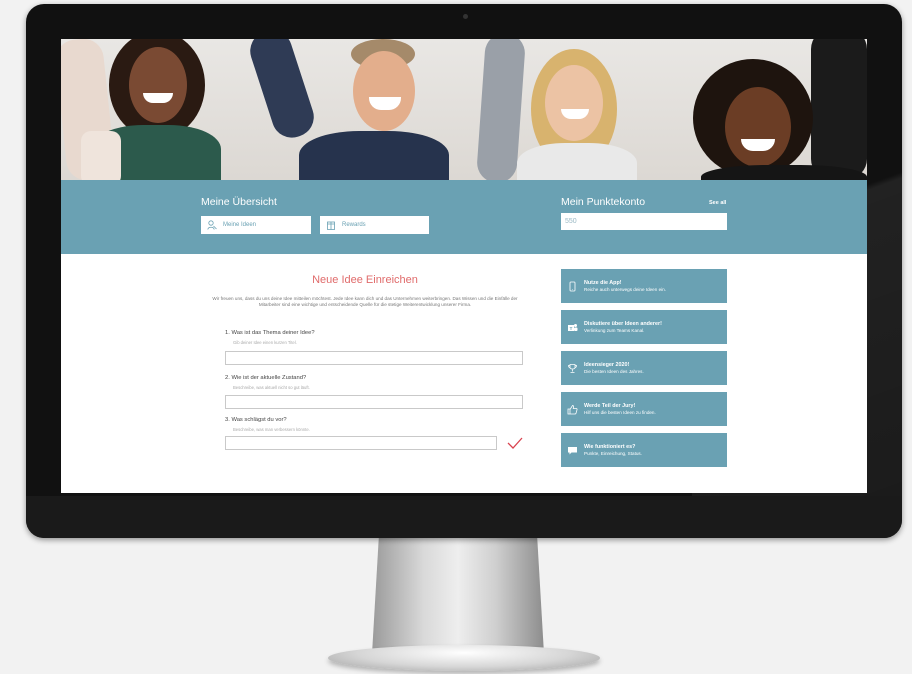 This screenshot has height=674, width=912. I want to click on see-all-link: See all, so click(717, 203).